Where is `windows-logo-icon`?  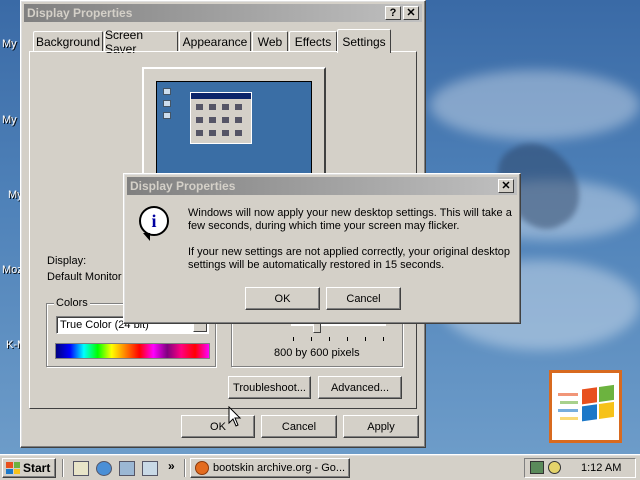 windows-logo-icon is located at coordinates (585, 406).